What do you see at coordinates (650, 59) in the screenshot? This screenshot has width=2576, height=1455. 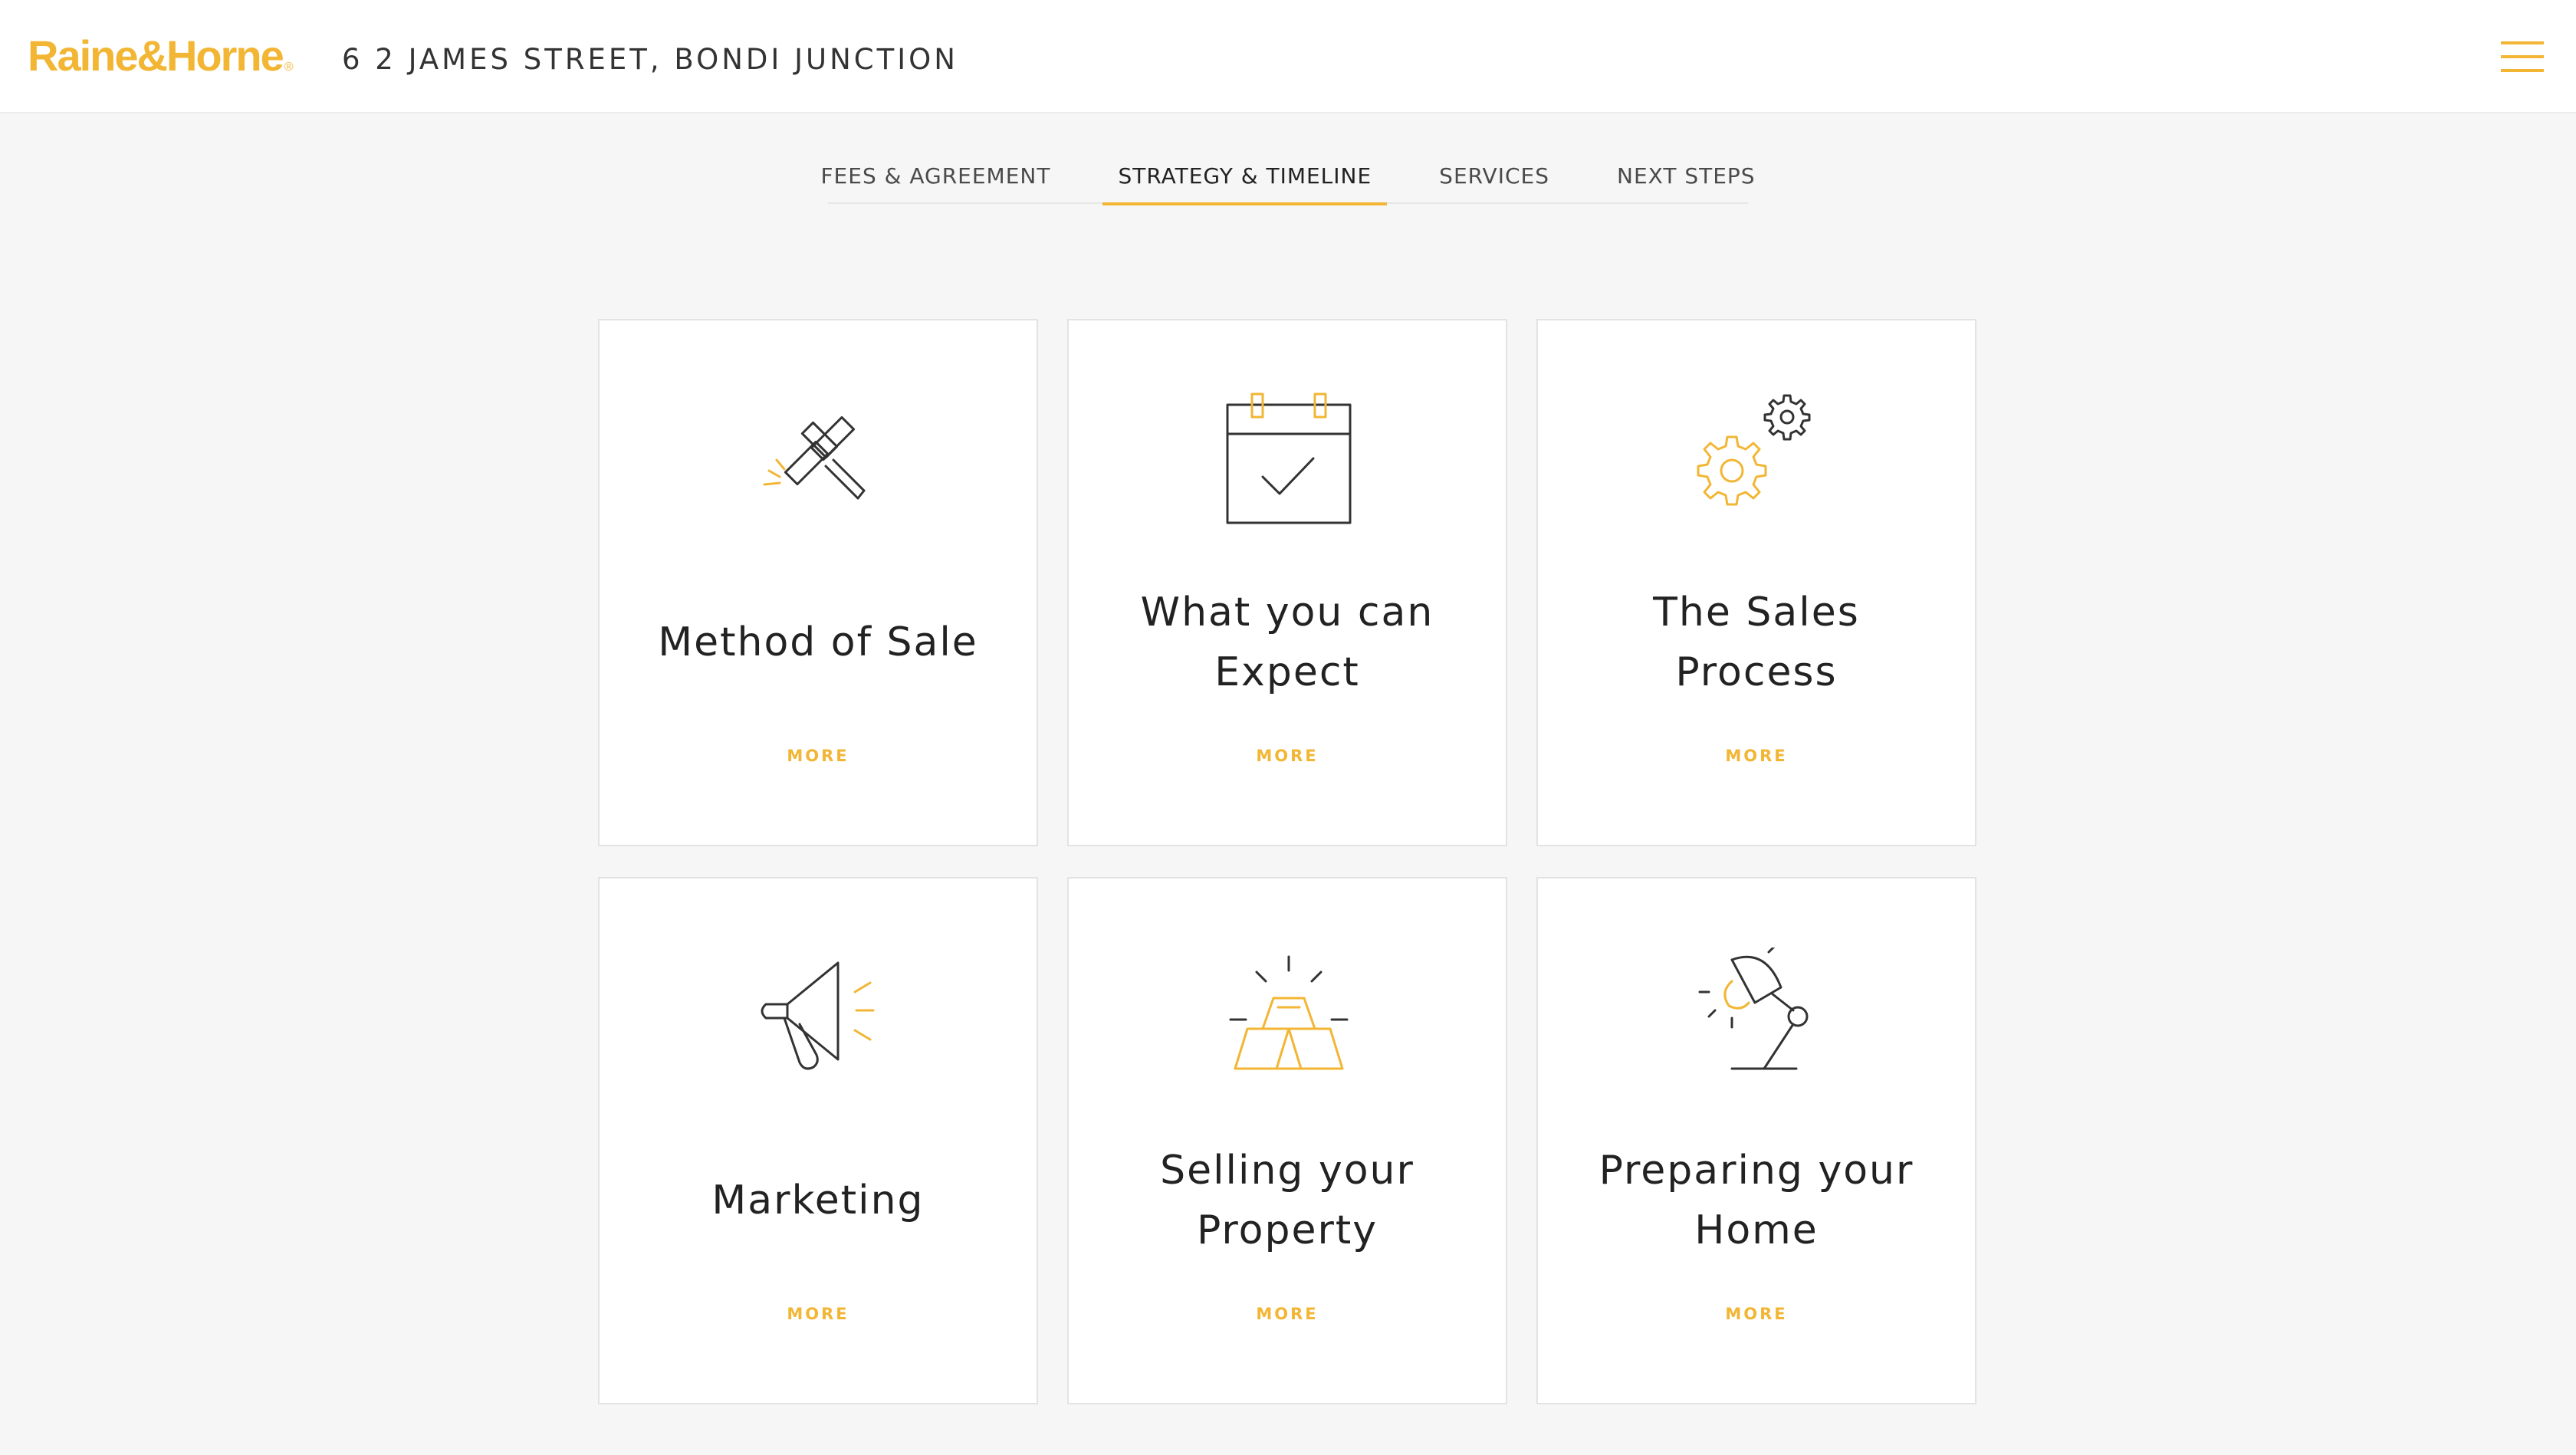 I see `property-address: 6 2 JAMES STREET, BONDI JUNCTION` at bounding box center [650, 59].